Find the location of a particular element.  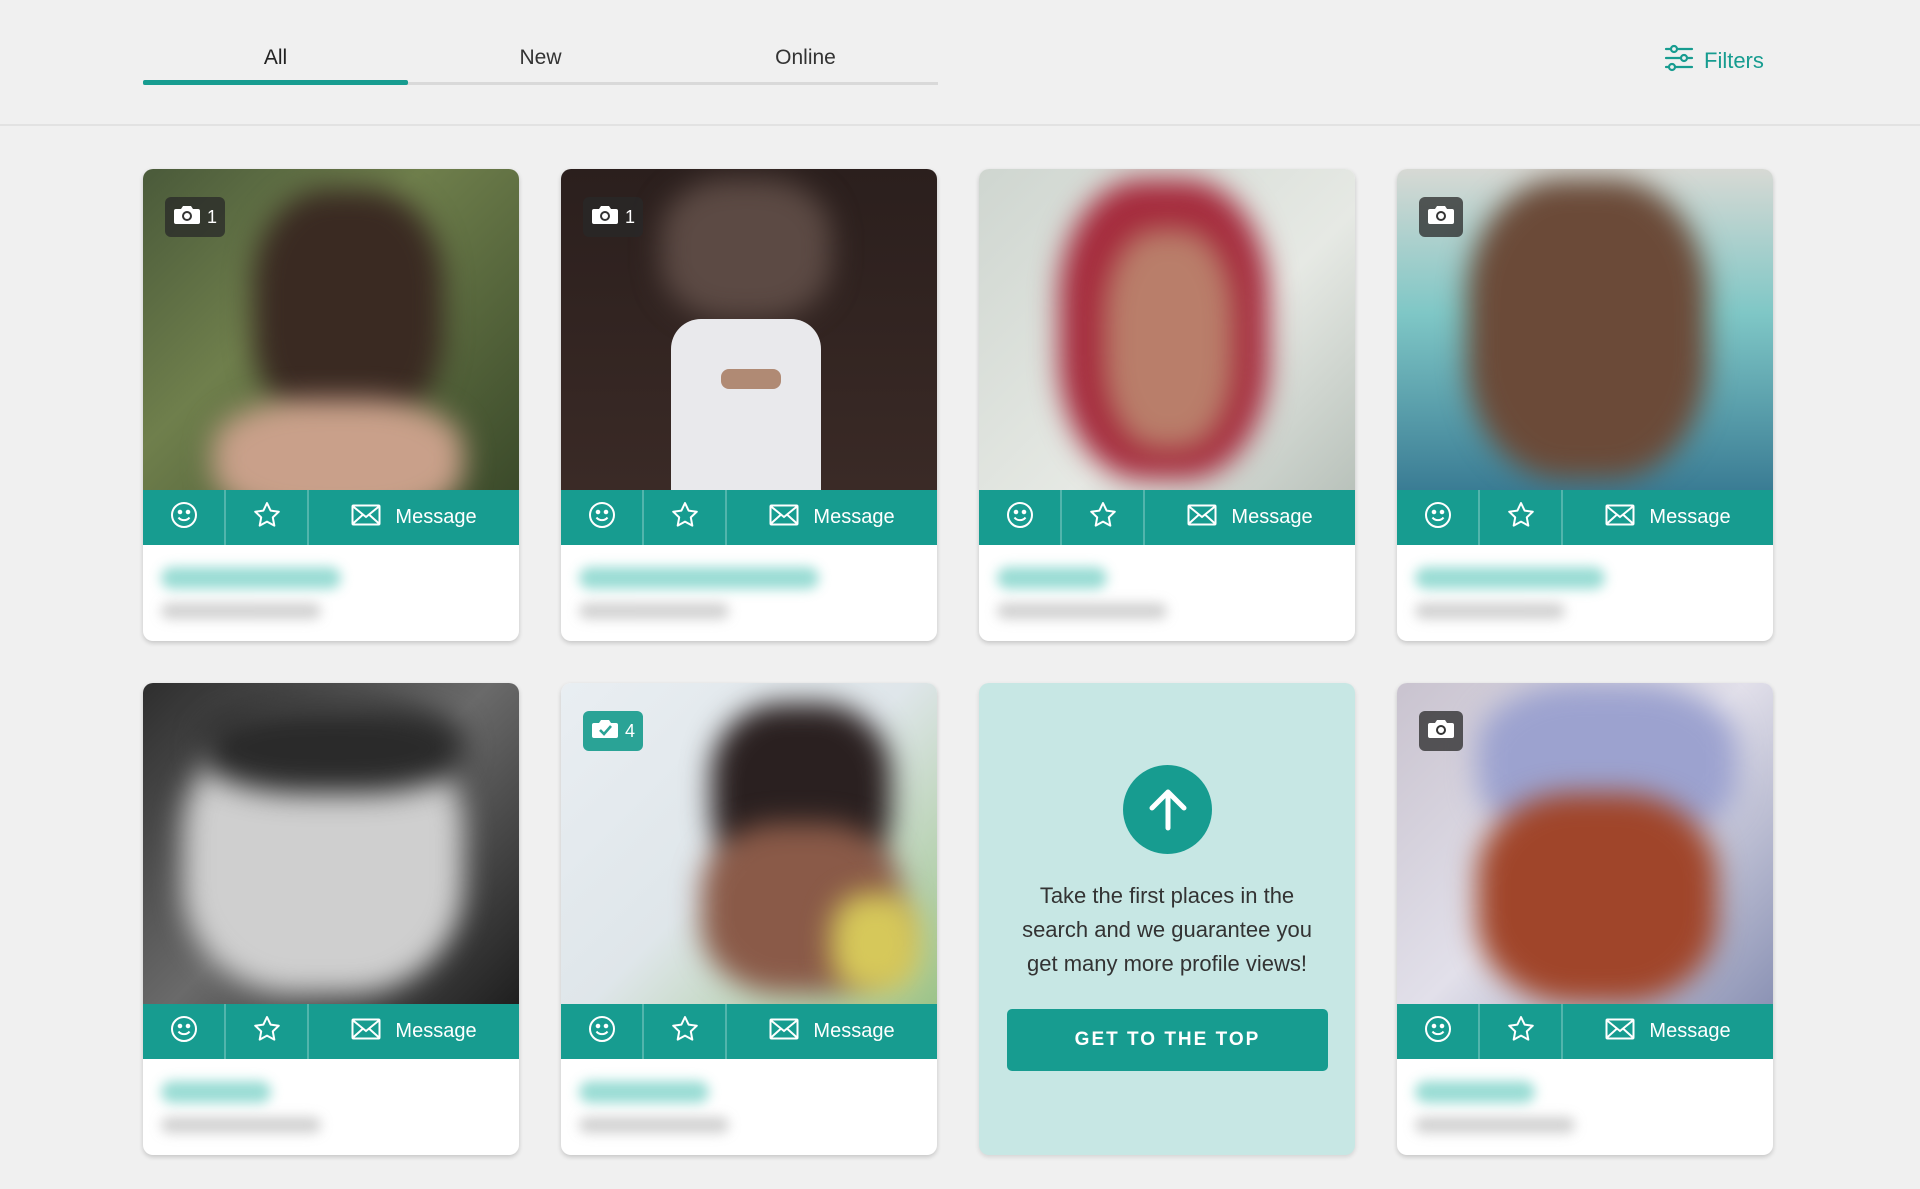

arrow-up-icon is located at coordinates (1167, 809).